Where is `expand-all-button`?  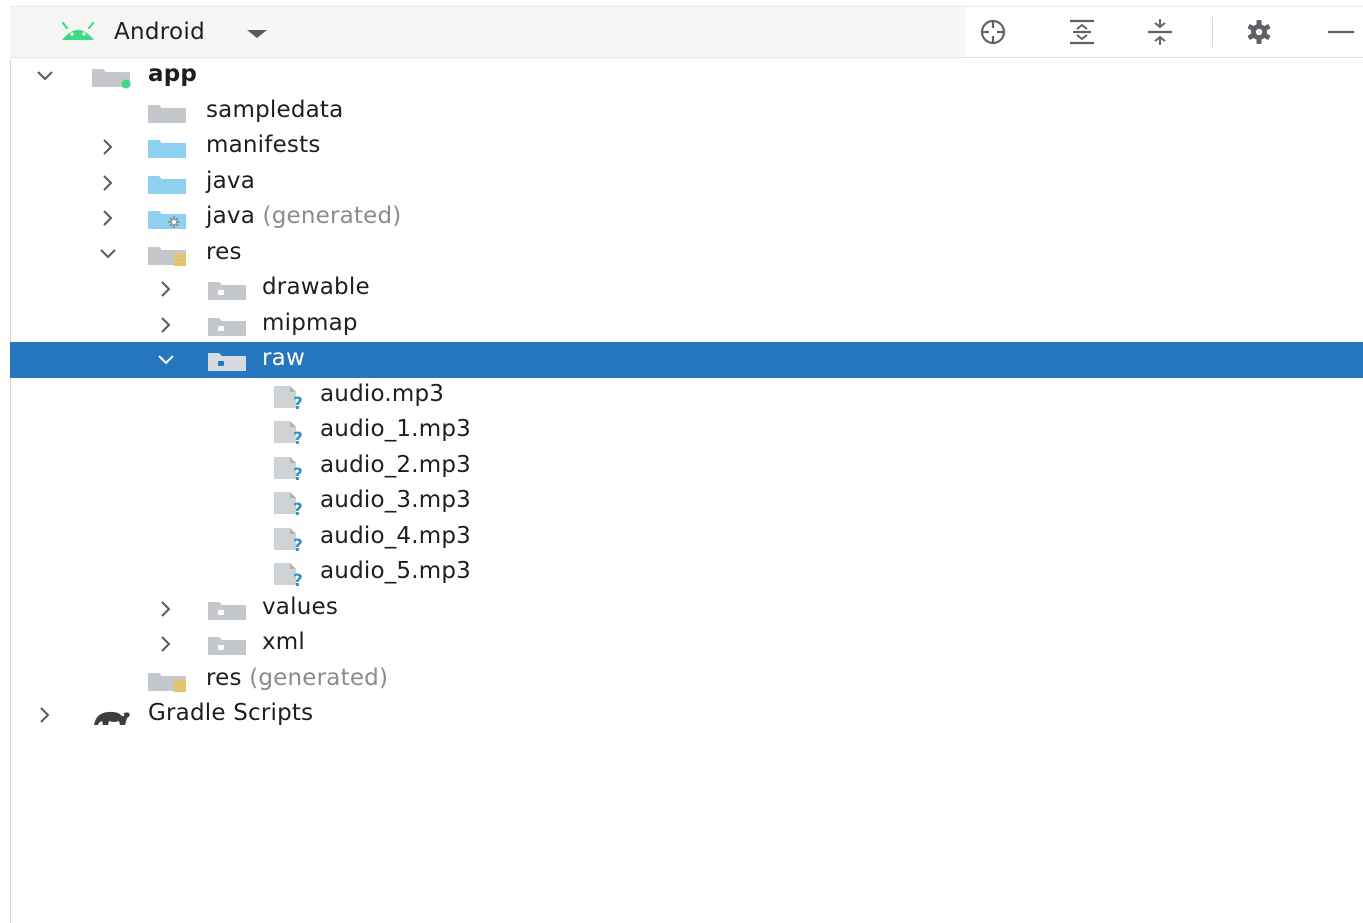 expand-all-button is located at coordinates (1082, 32).